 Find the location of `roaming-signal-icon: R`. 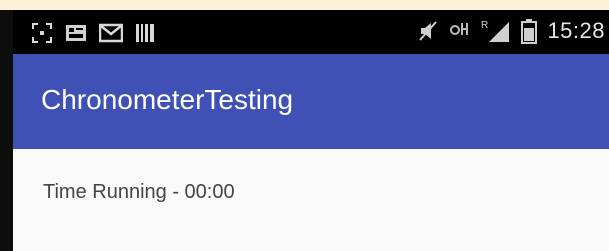

roaming-signal-icon: R is located at coordinates (496, 31).